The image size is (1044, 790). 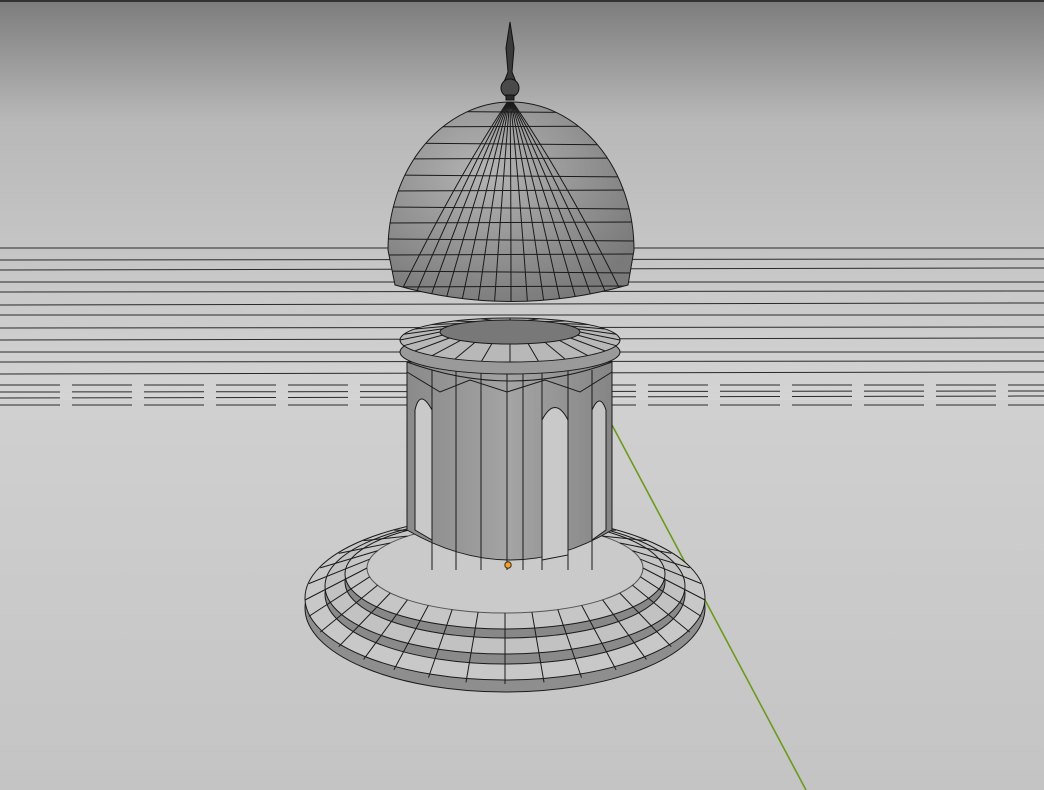 I want to click on viewport-top-border, so click(x=522, y=1).